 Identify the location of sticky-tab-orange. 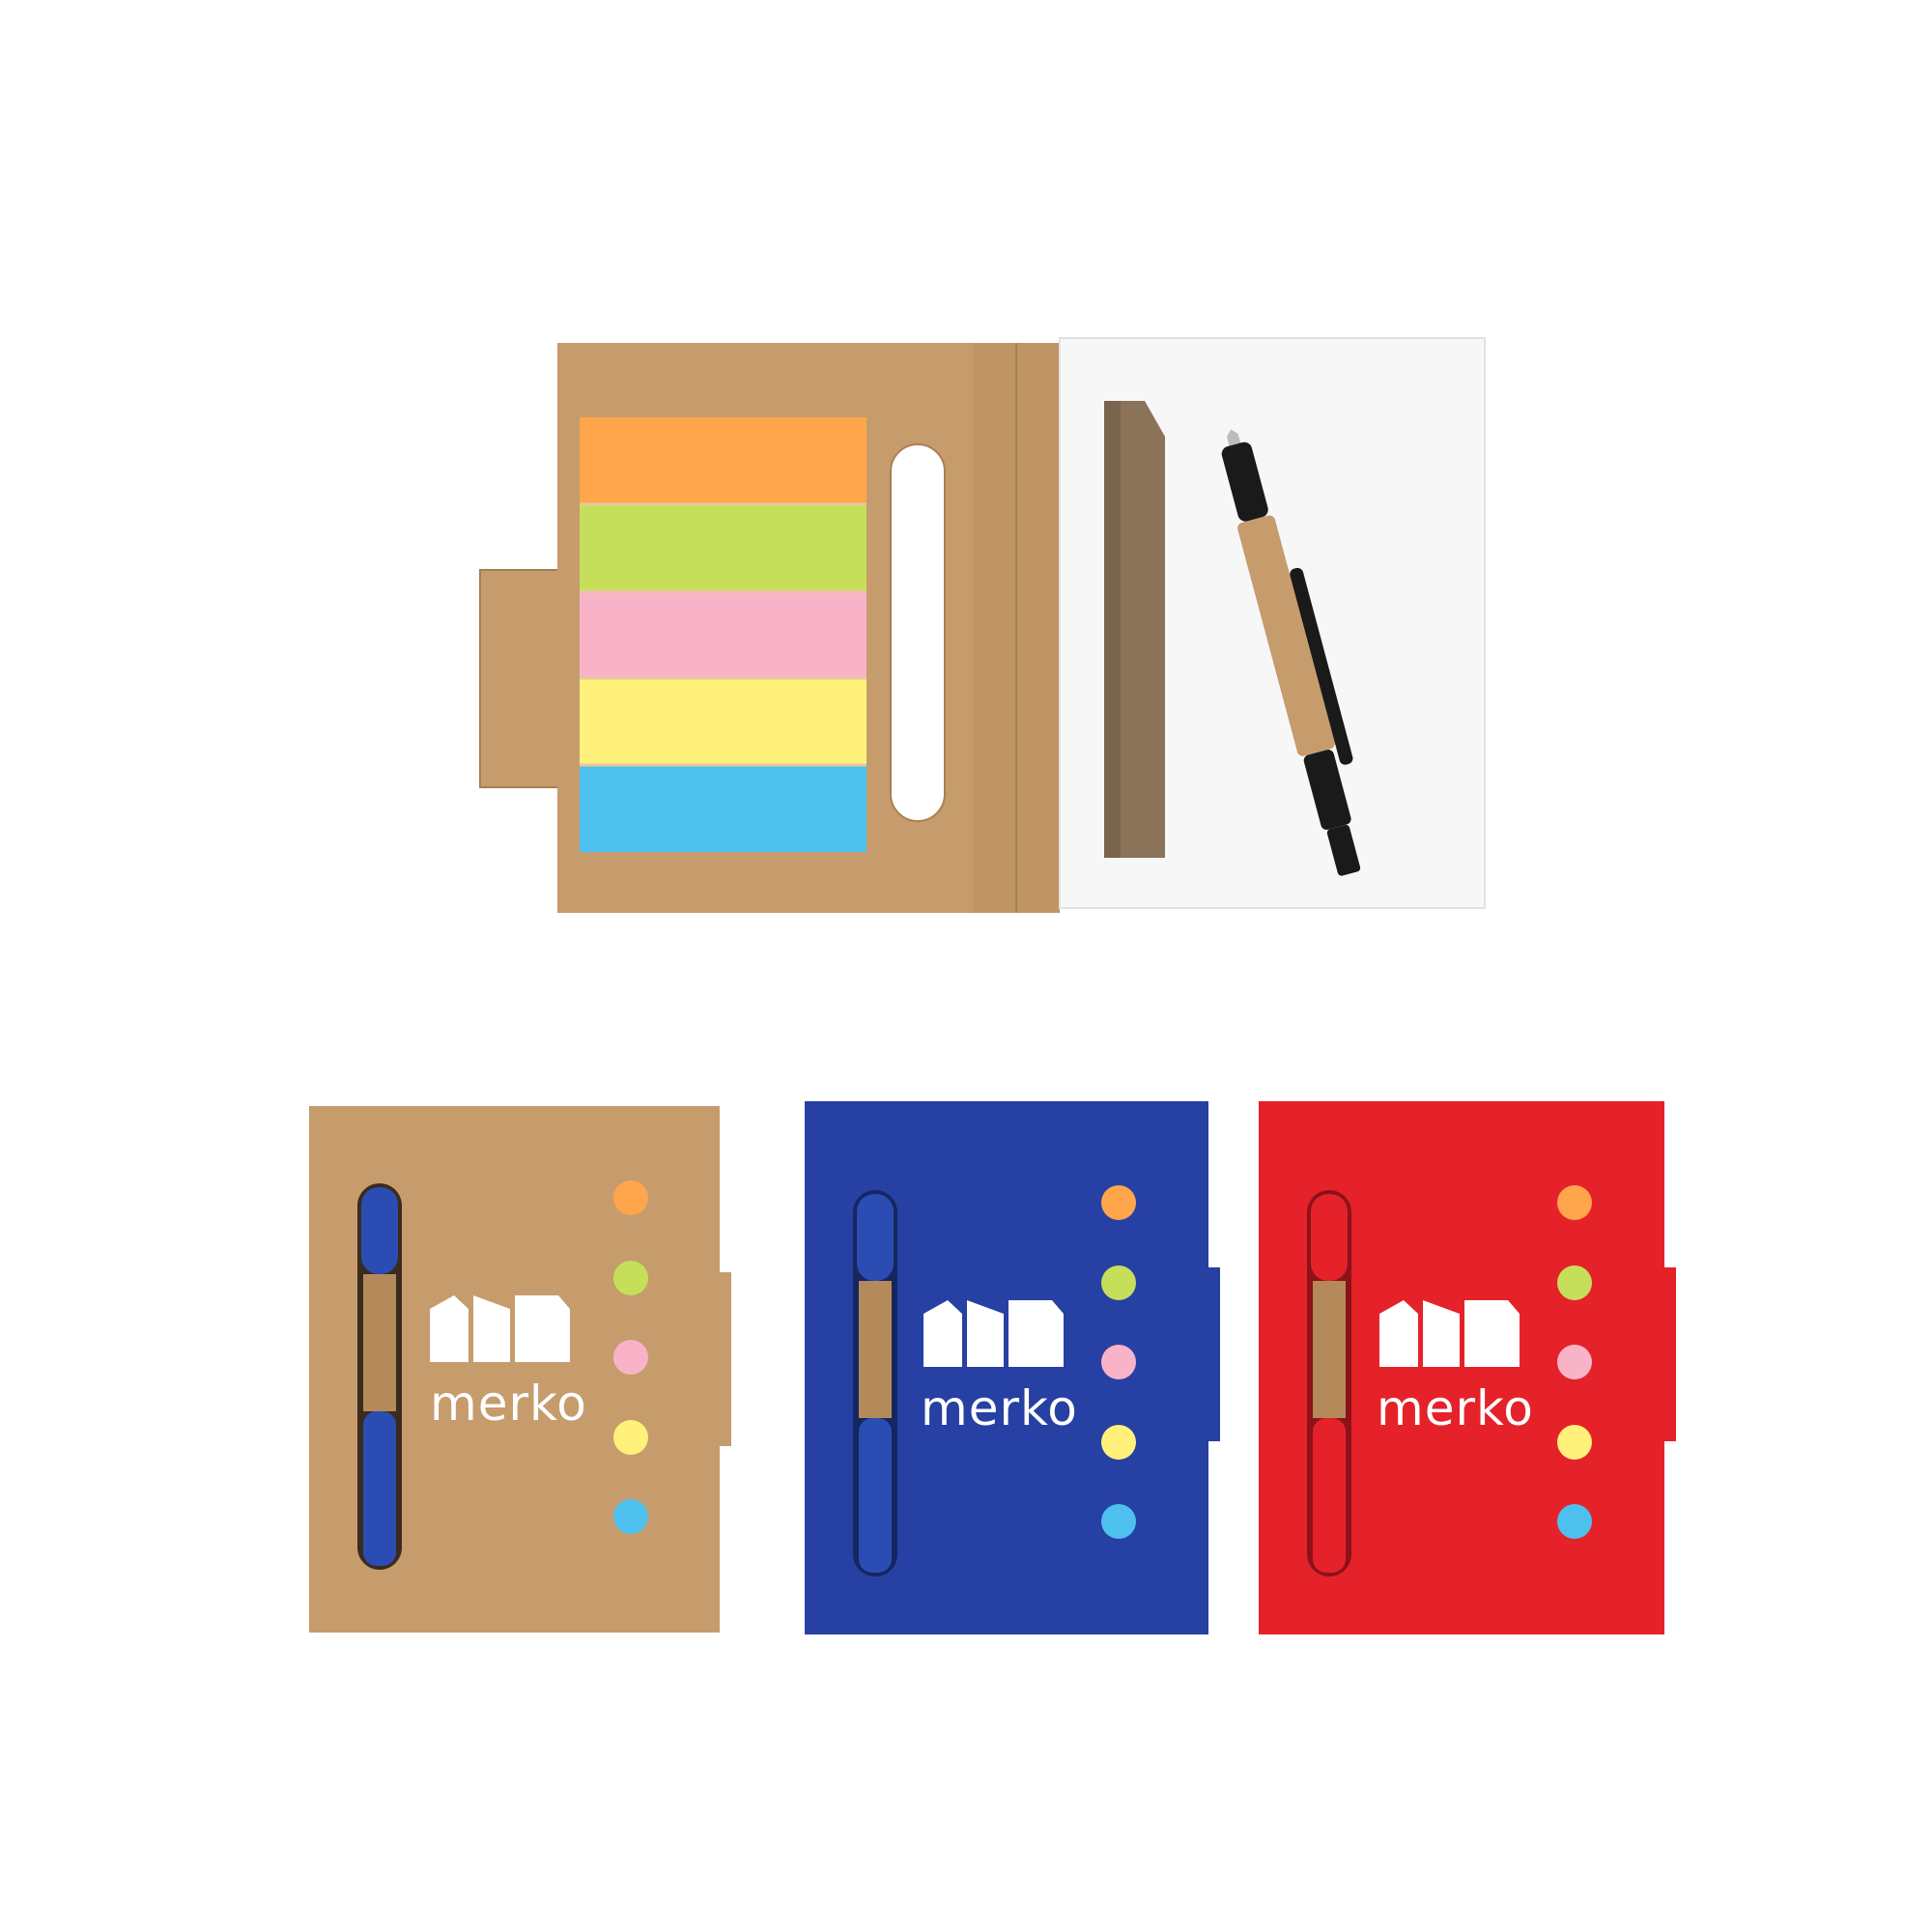
(723, 460).